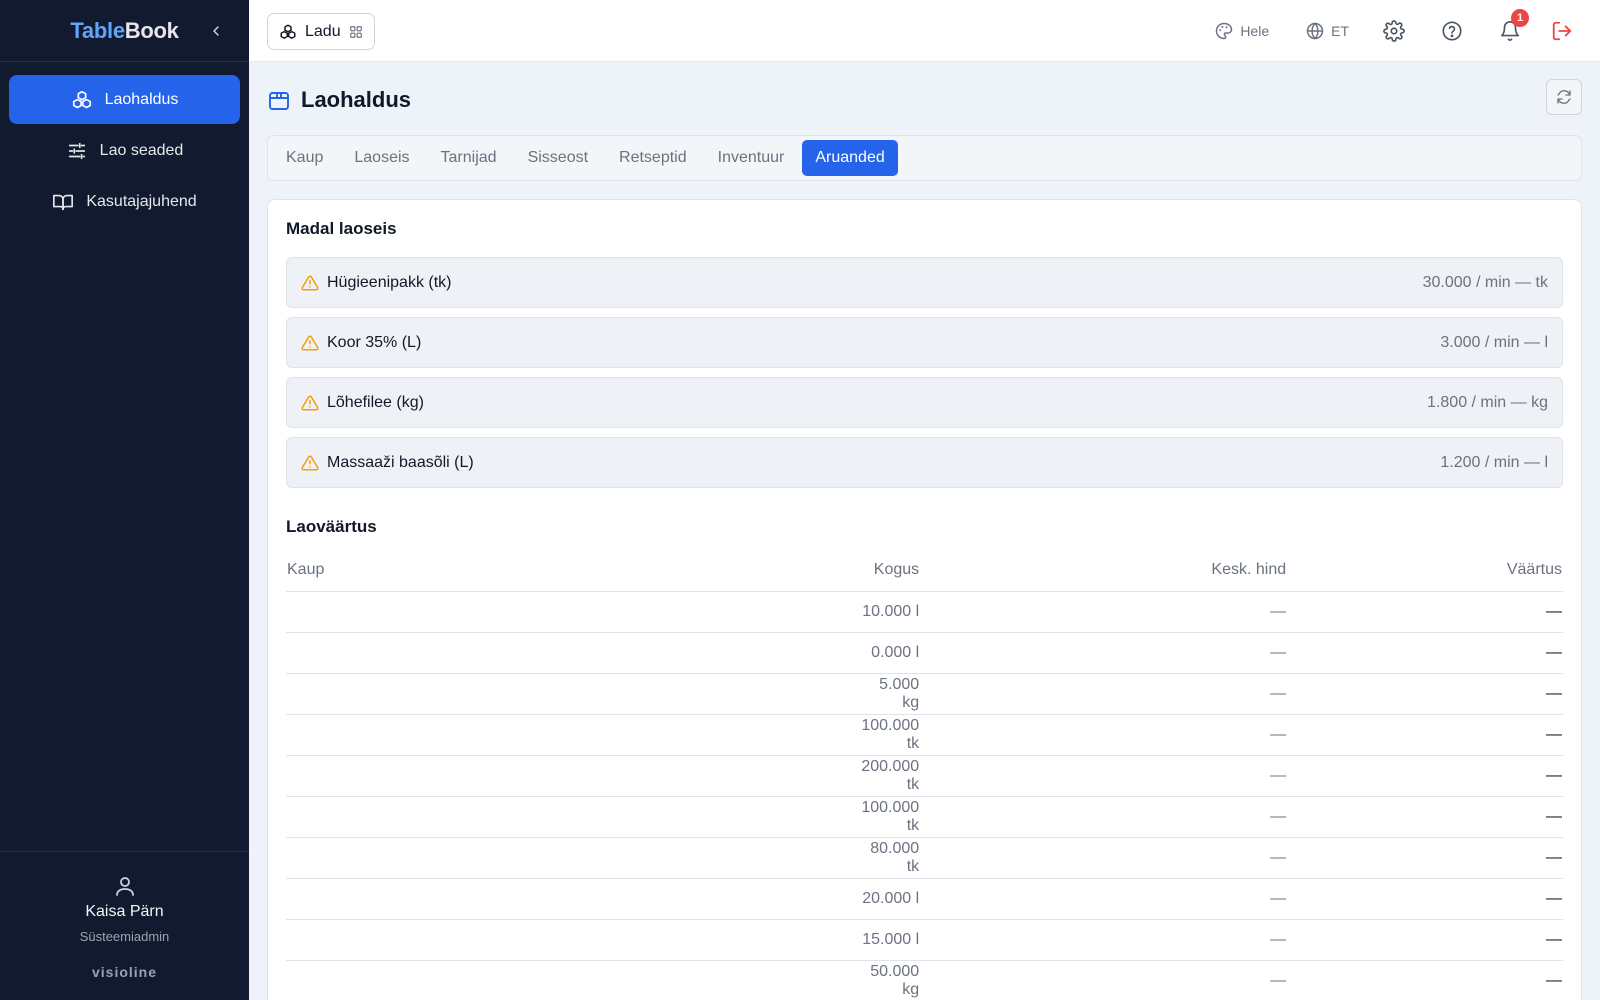 The height and width of the screenshot is (1000, 1600). I want to click on palette-icon, so click(1224, 31).